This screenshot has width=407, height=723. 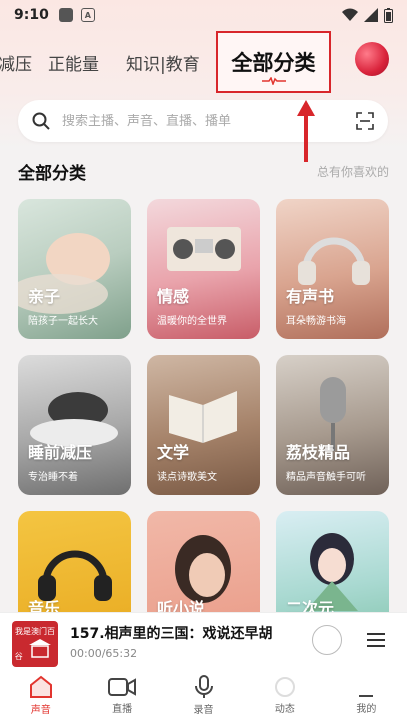 What do you see at coordinates (122, 687) in the screenshot?
I see `video-camera-icon` at bounding box center [122, 687].